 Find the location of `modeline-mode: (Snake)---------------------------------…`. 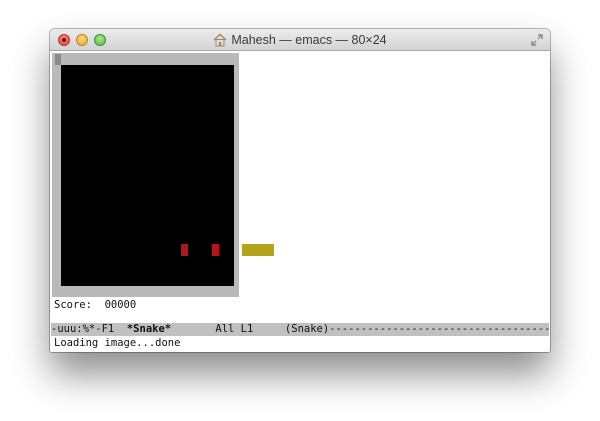

modeline-mode: (Snake)---------------------------------… is located at coordinates (416, 329).